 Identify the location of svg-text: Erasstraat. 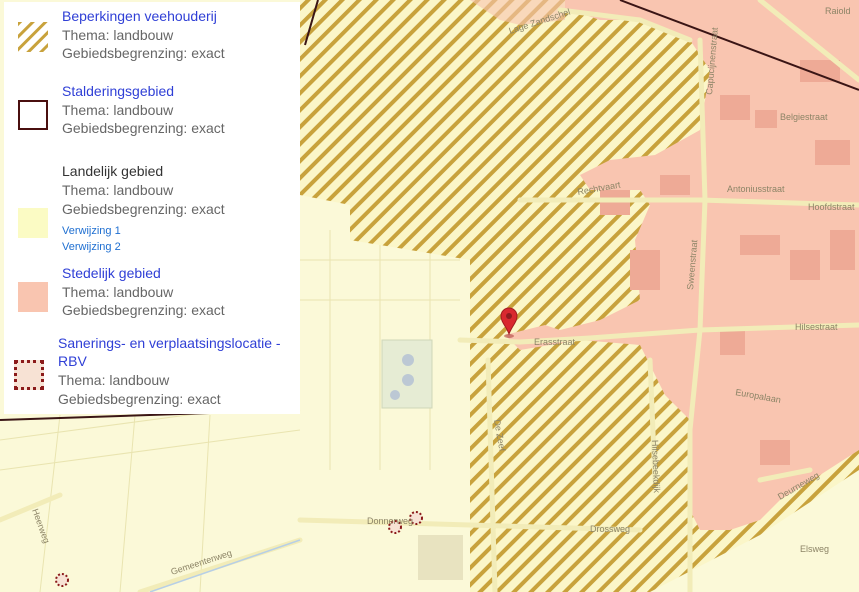
(555, 342).